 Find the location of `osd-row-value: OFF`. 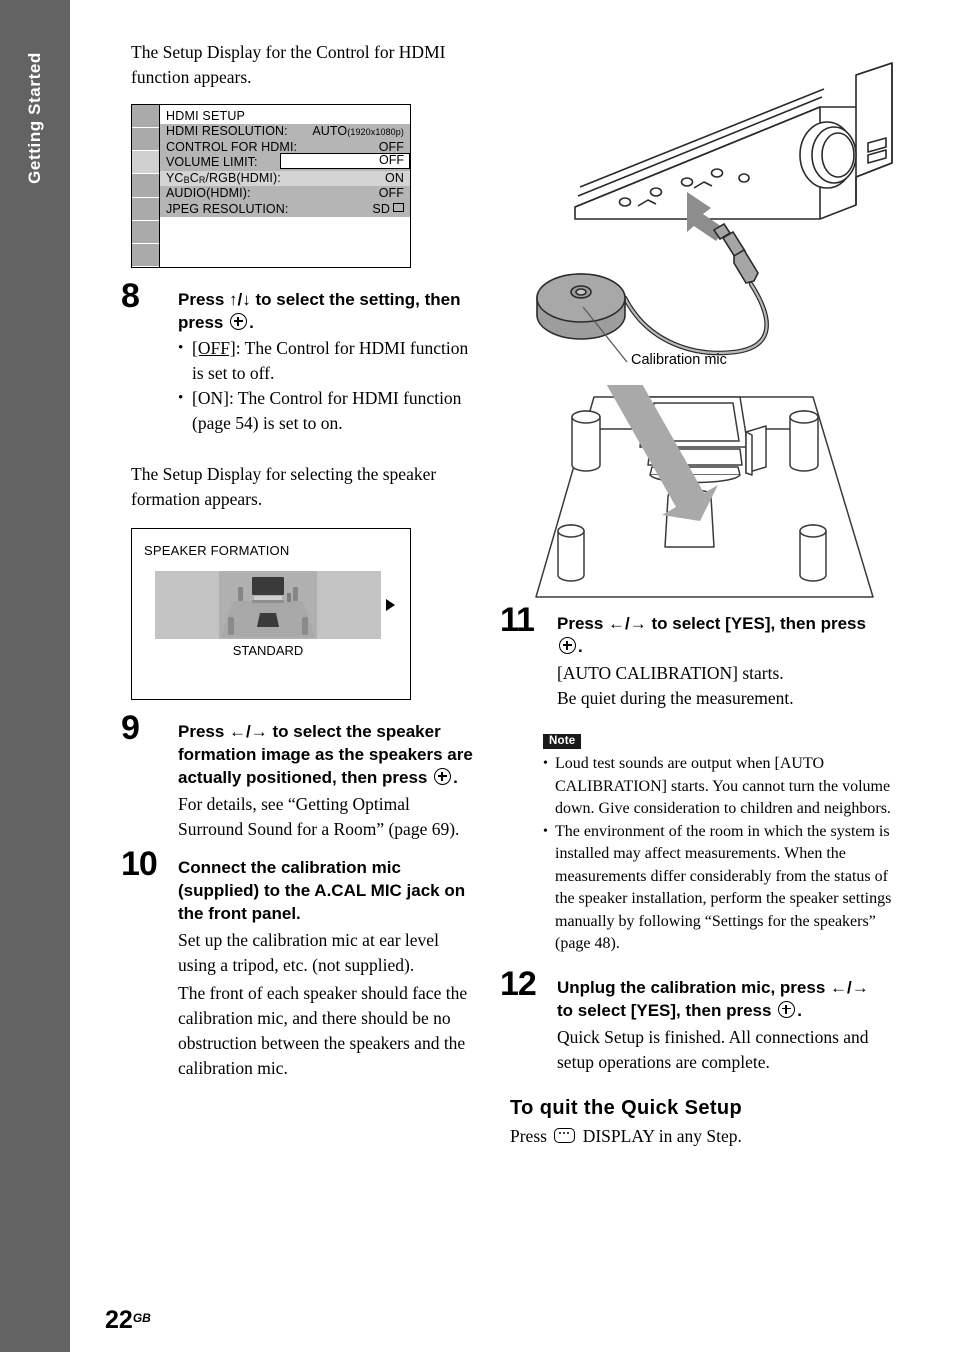

osd-row-value: OFF is located at coordinates (391, 193).